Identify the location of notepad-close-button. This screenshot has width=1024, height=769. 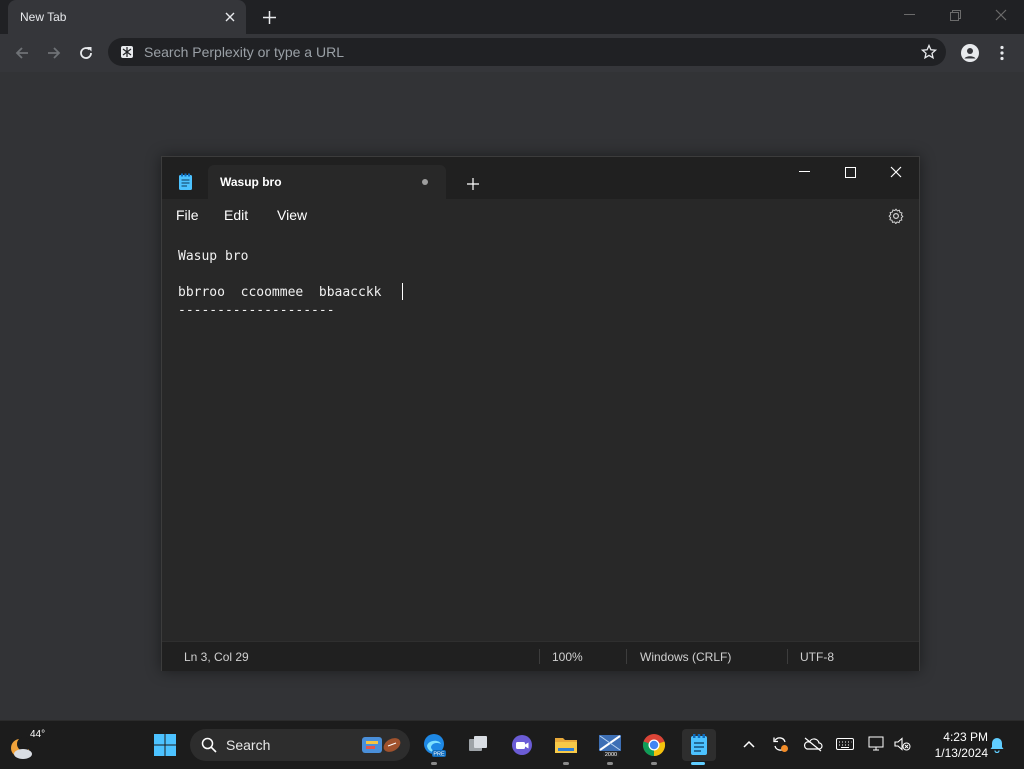
(896, 172).